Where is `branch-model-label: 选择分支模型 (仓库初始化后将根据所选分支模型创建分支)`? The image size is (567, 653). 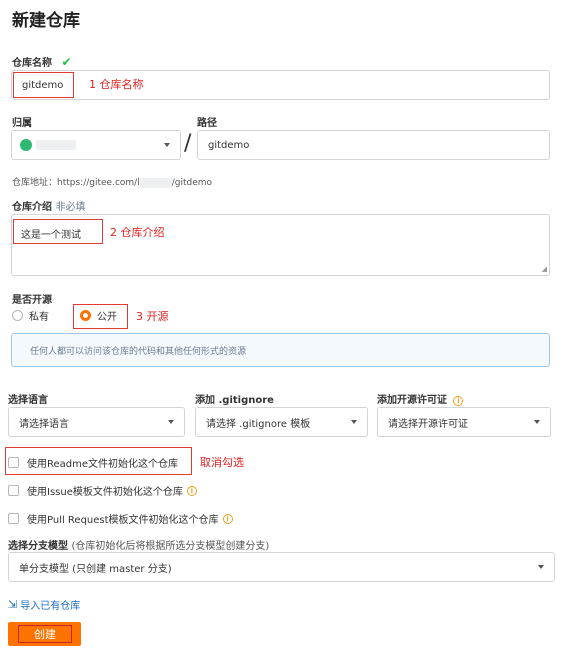
branch-model-label: 选择分支模型 (仓库初始化后将根据所选分支模型创建分支) is located at coordinates (138, 544).